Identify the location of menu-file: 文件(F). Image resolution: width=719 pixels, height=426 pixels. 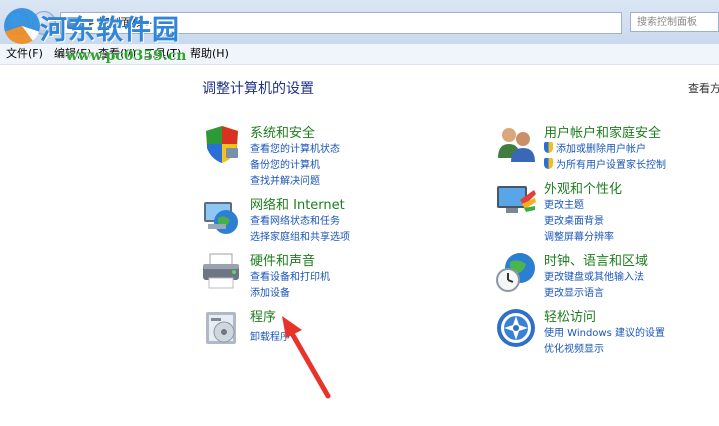
(24, 54).